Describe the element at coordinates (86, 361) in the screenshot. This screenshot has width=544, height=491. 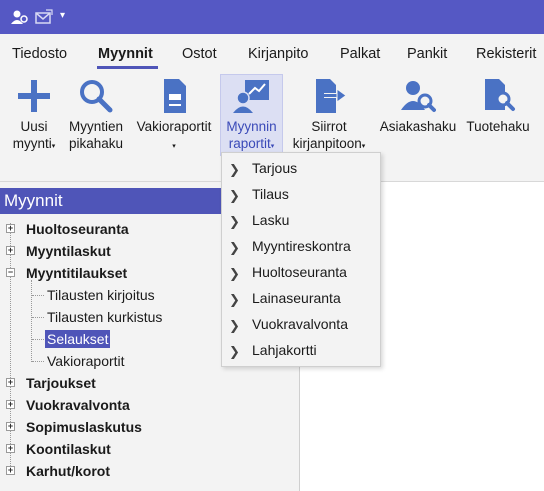
I see `tree-item-label: Vakioraportit` at that location.